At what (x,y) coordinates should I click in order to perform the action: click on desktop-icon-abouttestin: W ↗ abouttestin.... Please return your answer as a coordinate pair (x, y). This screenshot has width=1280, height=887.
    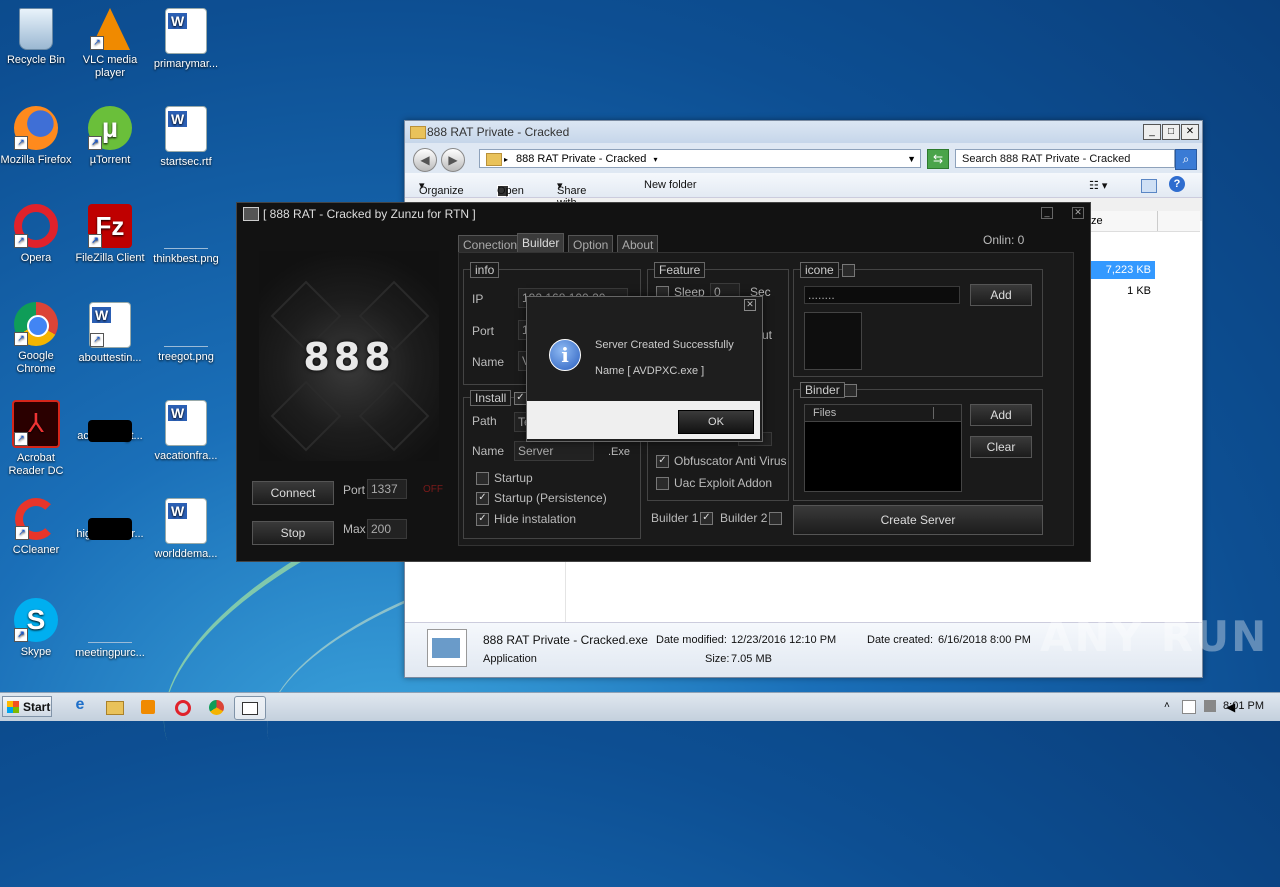
    Looking at the image, I should click on (110, 333).